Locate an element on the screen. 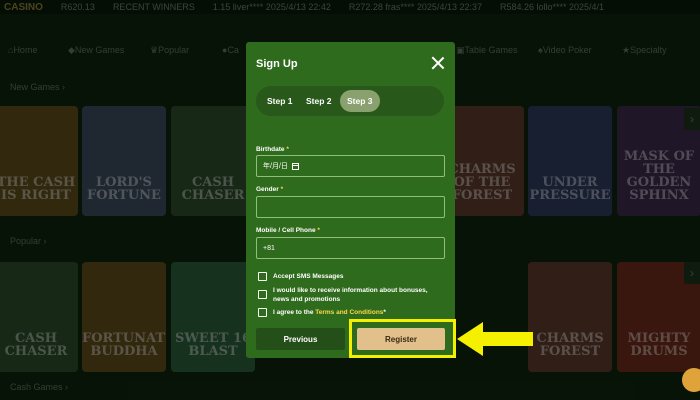 Image resolution: width=700 pixels, height=400 pixels. phone-label: Mobile / Cell Phone * is located at coordinates (288, 230).